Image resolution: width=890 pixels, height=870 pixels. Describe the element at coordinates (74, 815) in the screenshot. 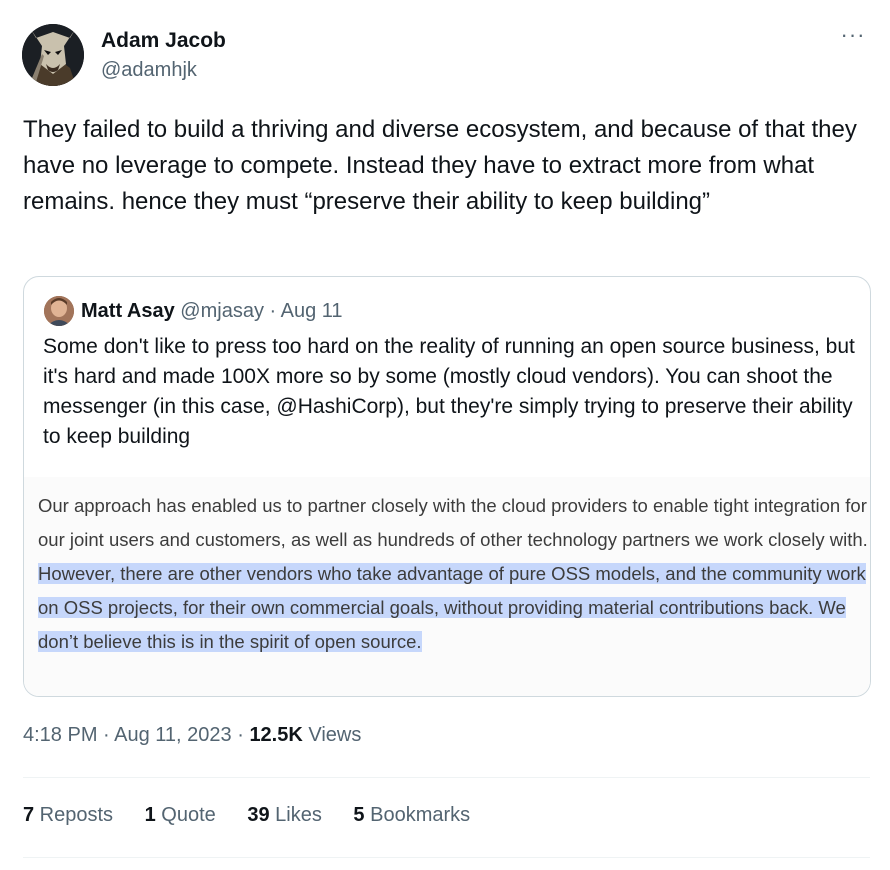

I see `stat-reposts-label: Reposts` at that location.